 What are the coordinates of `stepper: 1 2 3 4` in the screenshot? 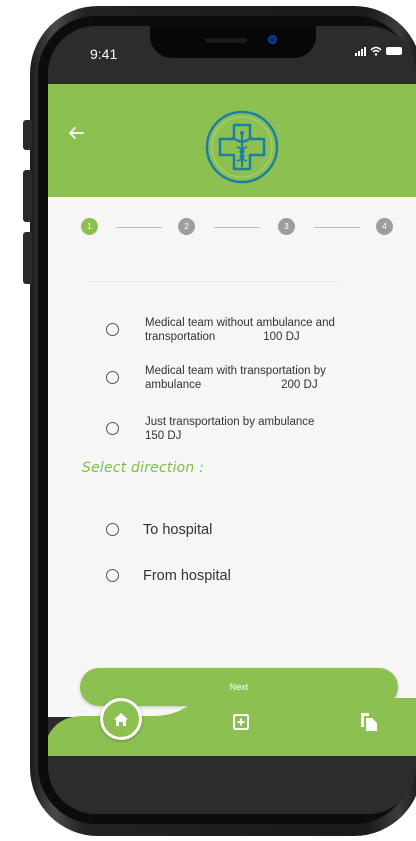 It's located at (232, 228).